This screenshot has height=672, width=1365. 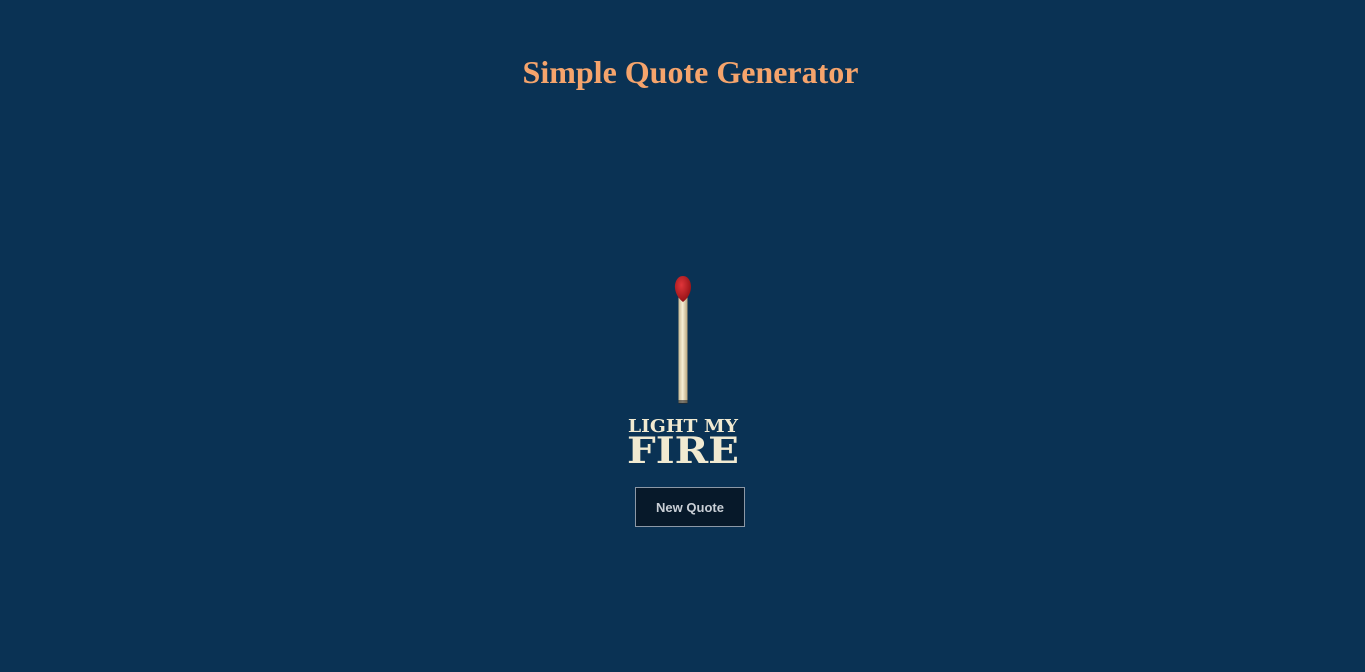 I want to click on light-my-fire-logo: LIGHT MY FIRE, so click(x=683, y=373).